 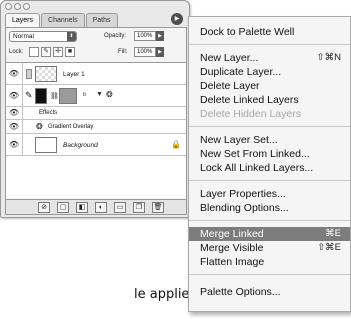 I want to click on link-slot-icon, so click(x=29, y=74).